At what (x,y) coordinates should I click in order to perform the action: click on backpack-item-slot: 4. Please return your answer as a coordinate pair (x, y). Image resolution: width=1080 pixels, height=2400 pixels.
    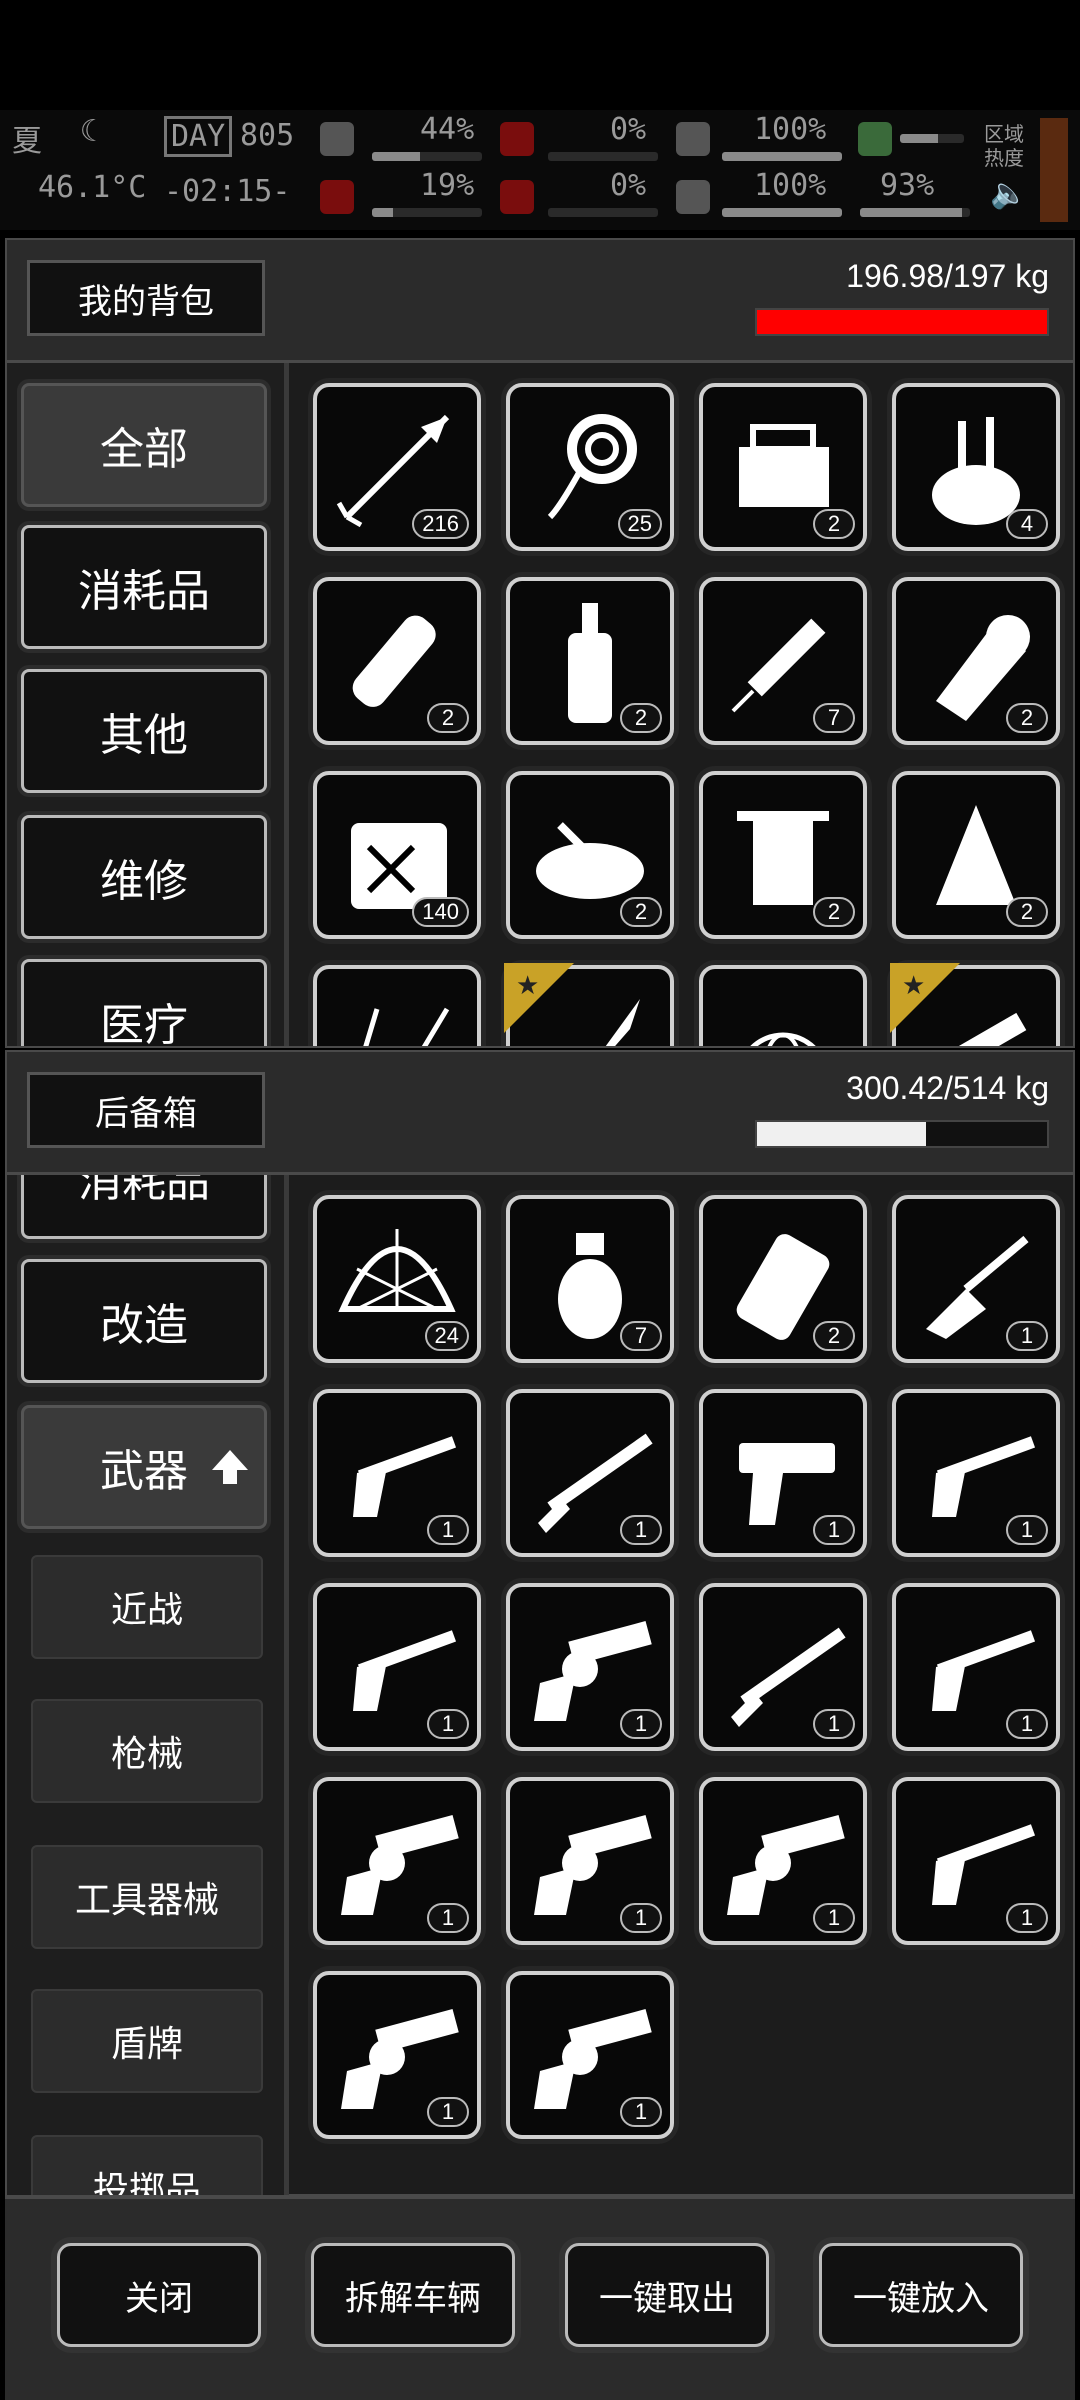
    Looking at the image, I should click on (976, 467).